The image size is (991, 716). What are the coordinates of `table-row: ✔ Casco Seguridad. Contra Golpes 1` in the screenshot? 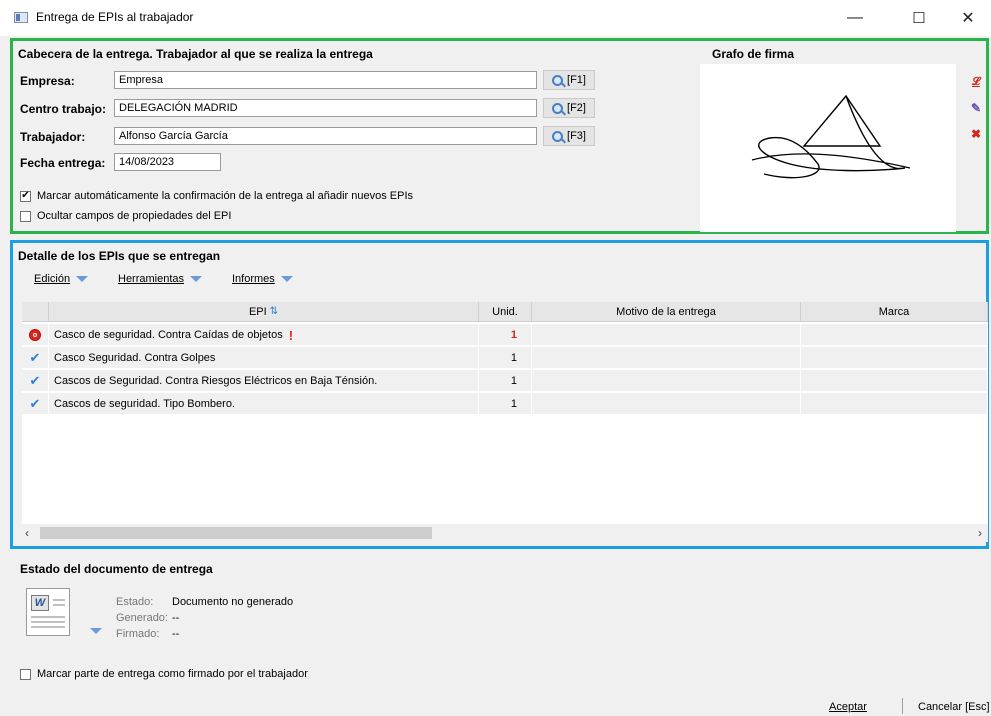 It's located at (505, 358).